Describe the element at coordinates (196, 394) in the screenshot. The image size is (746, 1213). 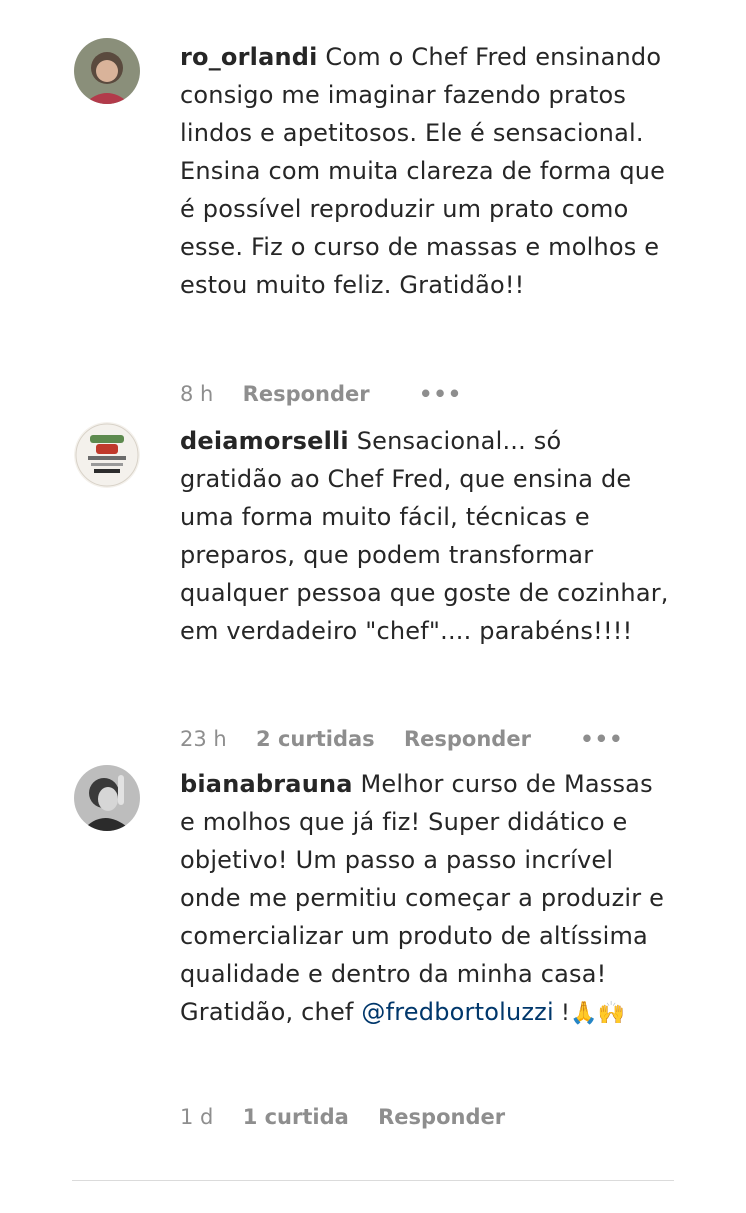
I see `comment-time: 8 h` at that location.